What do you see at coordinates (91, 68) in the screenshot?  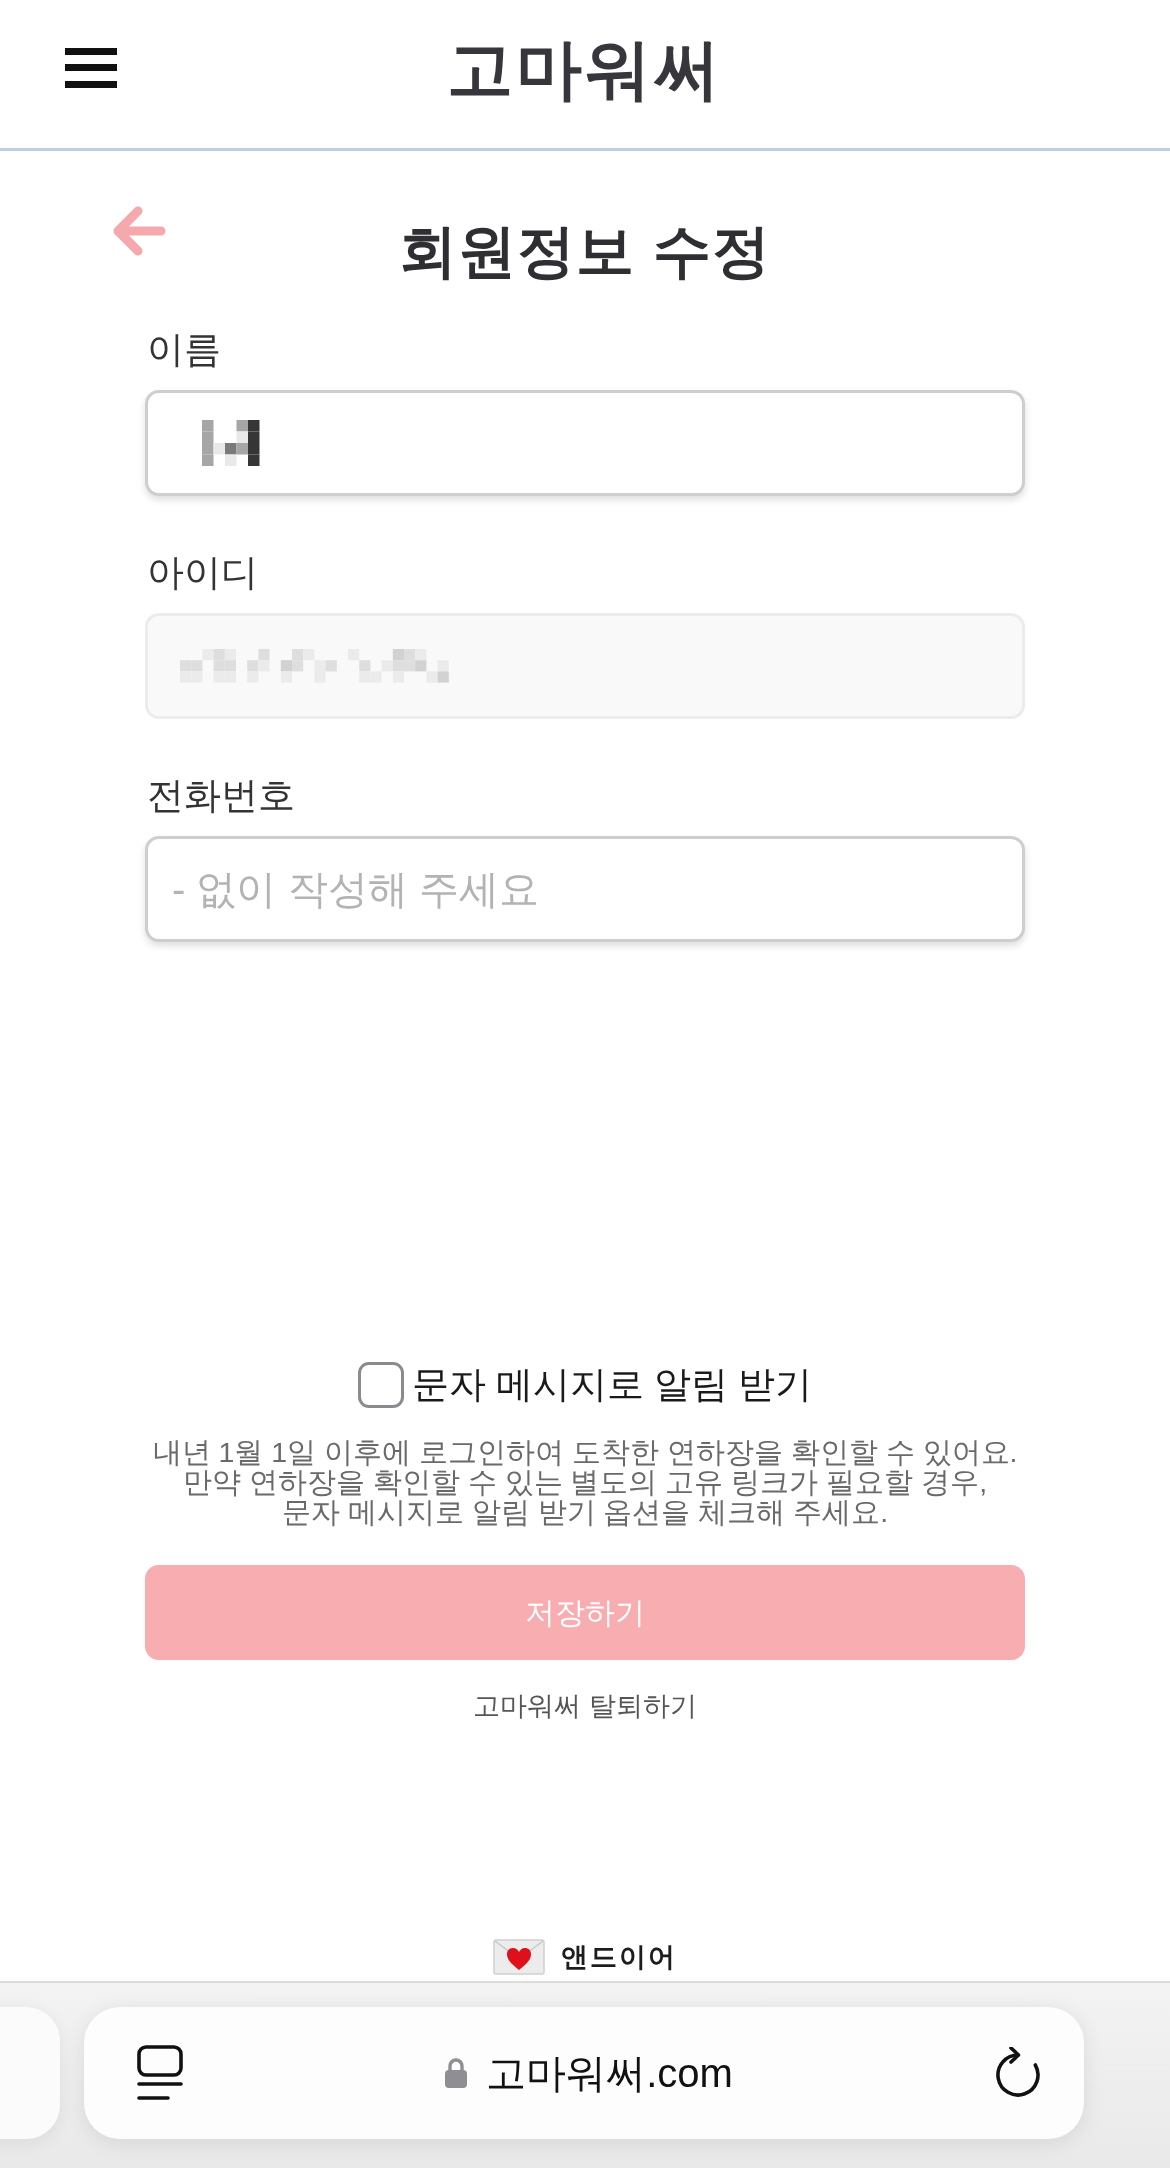 I see `menu-icon` at bounding box center [91, 68].